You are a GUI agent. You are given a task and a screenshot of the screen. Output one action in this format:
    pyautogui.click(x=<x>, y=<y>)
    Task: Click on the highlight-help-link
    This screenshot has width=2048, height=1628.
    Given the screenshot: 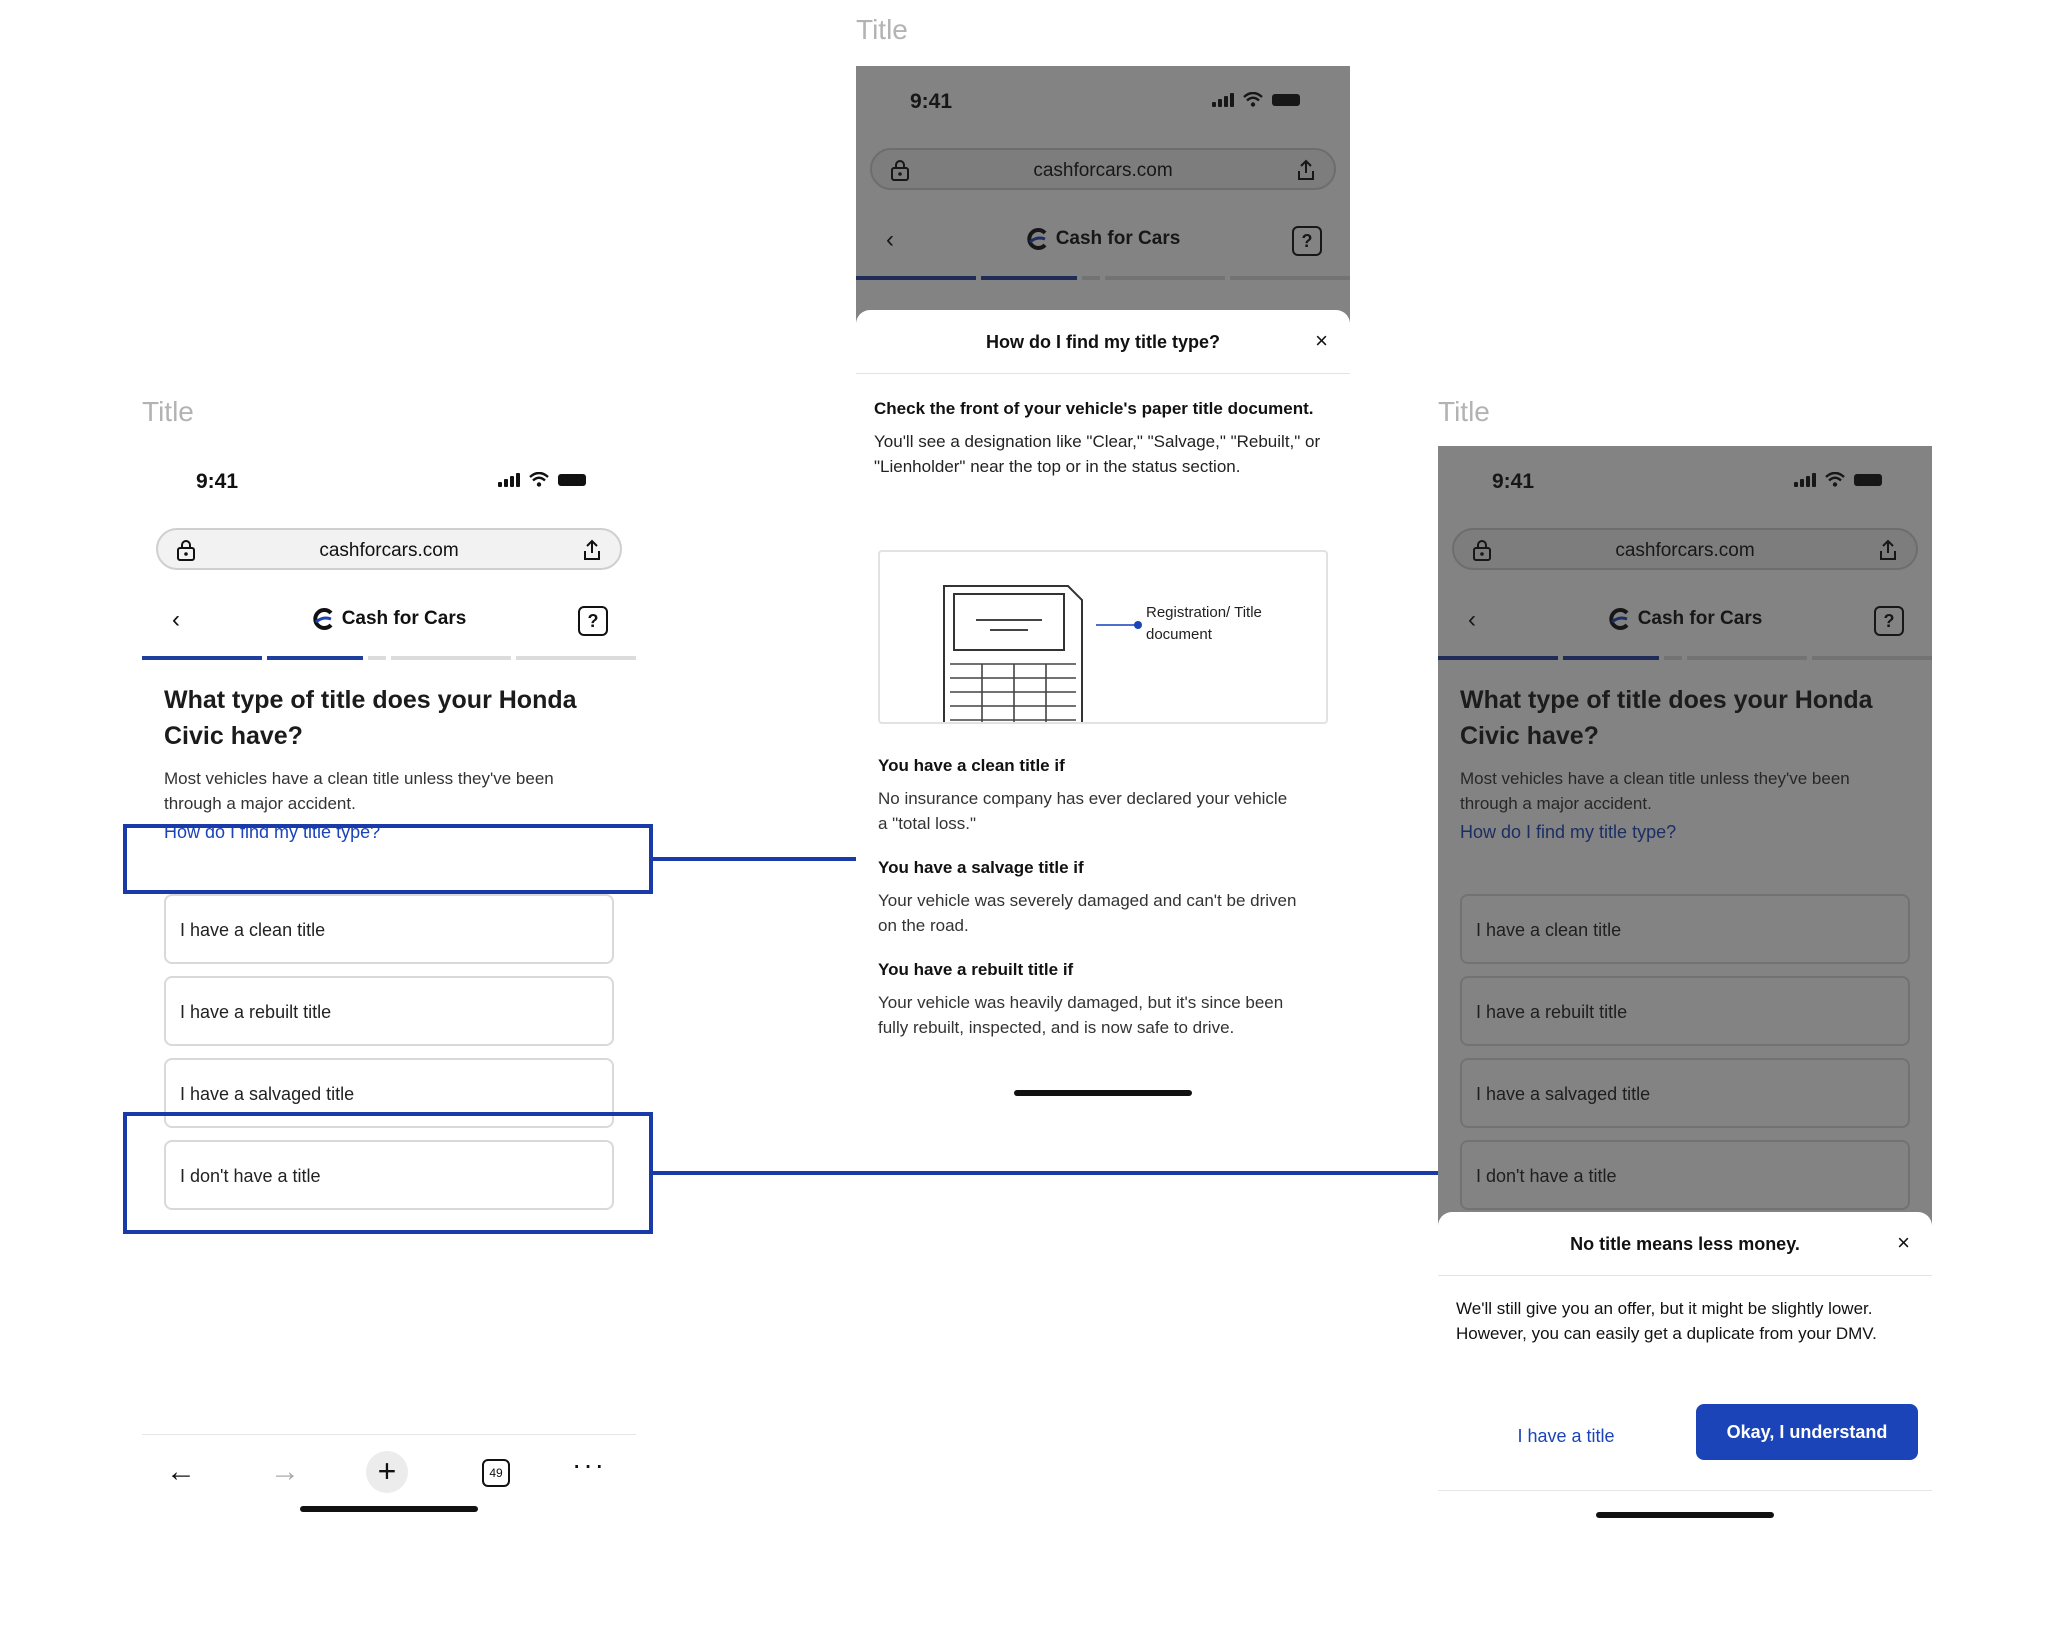 What is the action you would take?
    pyautogui.click(x=388, y=859)
    